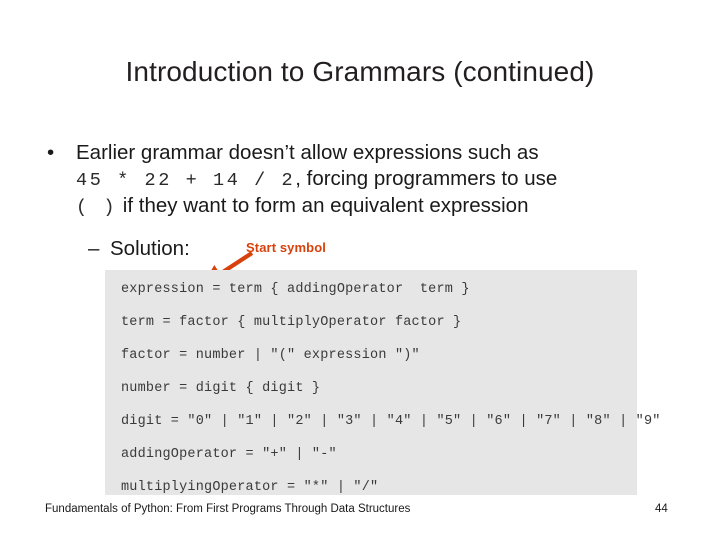  I want to click on bullet-item-solution: – Solution:, so click(139, 248).